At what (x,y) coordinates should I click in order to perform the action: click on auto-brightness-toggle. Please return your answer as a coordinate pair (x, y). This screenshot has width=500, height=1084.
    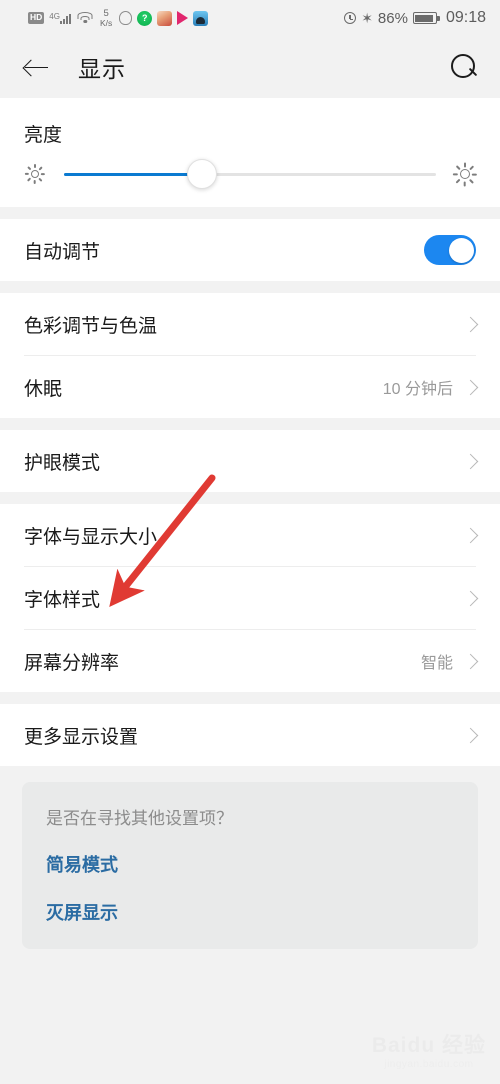
    Looking at the image, I should click on (450, 250).